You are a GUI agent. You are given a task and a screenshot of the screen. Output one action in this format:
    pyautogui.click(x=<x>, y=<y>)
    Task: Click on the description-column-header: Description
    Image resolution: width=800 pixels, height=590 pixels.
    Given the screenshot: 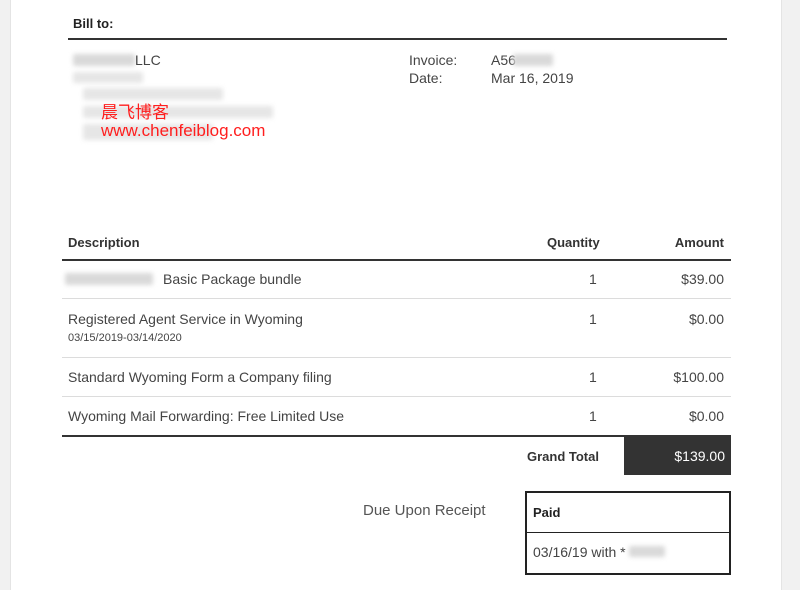 What is the action you would take?
    pyautogui.click(x=104, y=242)
    